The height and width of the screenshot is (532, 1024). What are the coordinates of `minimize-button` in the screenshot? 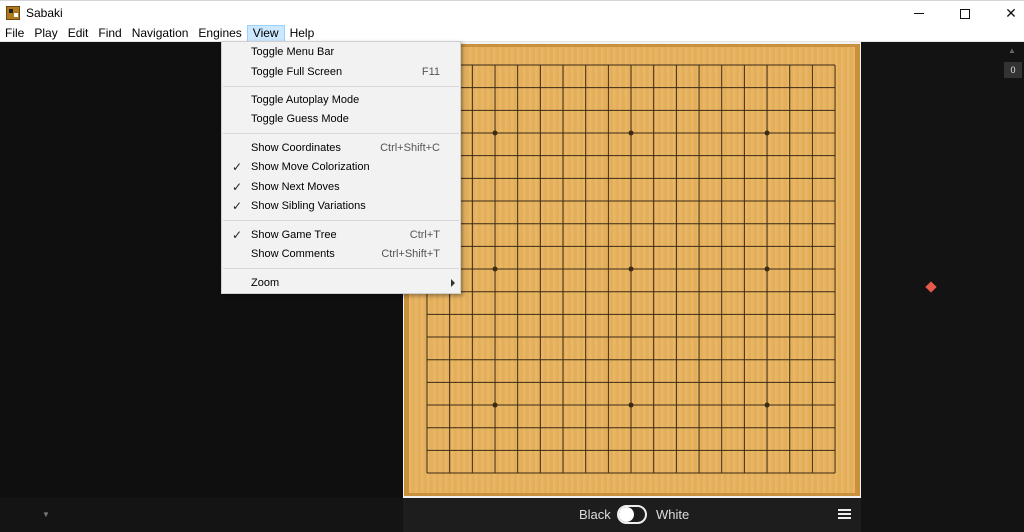 It's located at (919, 13).